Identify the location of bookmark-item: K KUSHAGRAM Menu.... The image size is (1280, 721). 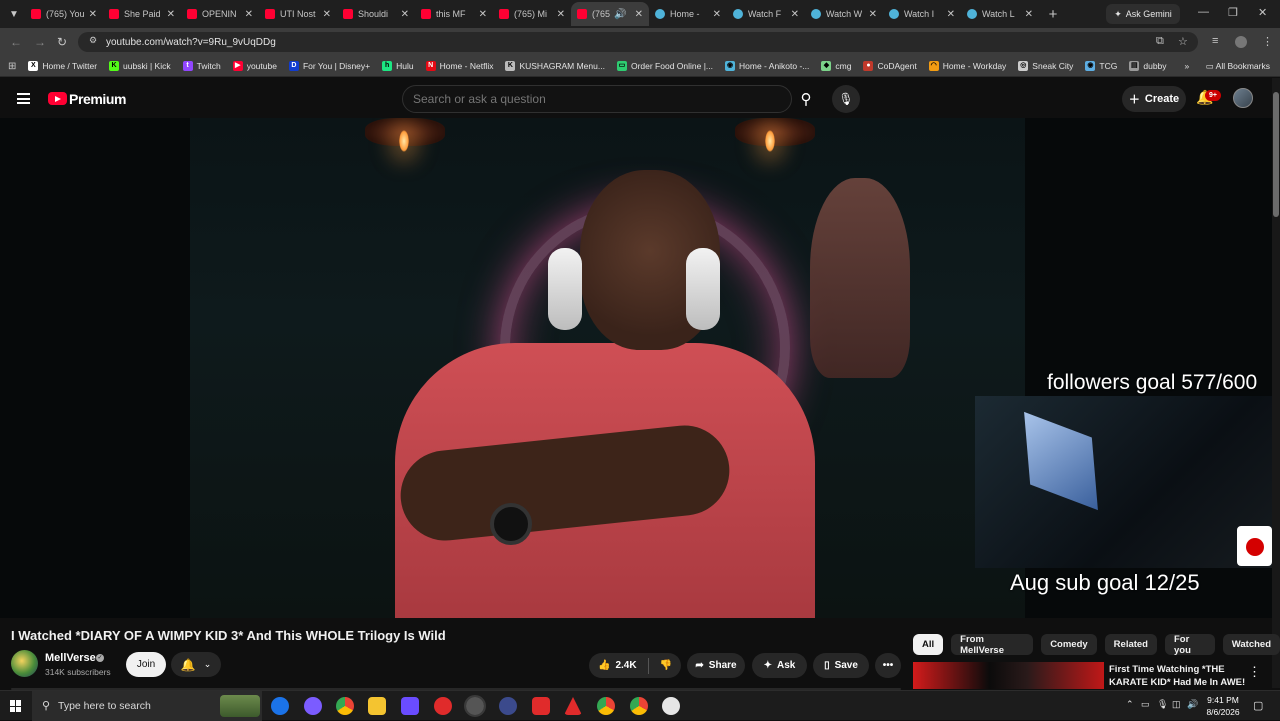
(555, 66).